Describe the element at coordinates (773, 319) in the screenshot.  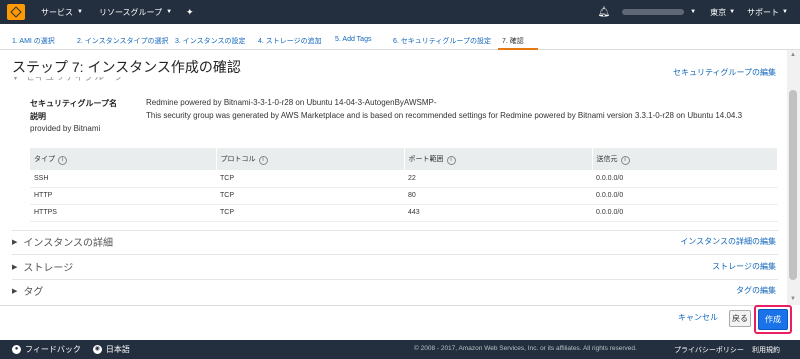
I see `create-button: 作成` at that location.